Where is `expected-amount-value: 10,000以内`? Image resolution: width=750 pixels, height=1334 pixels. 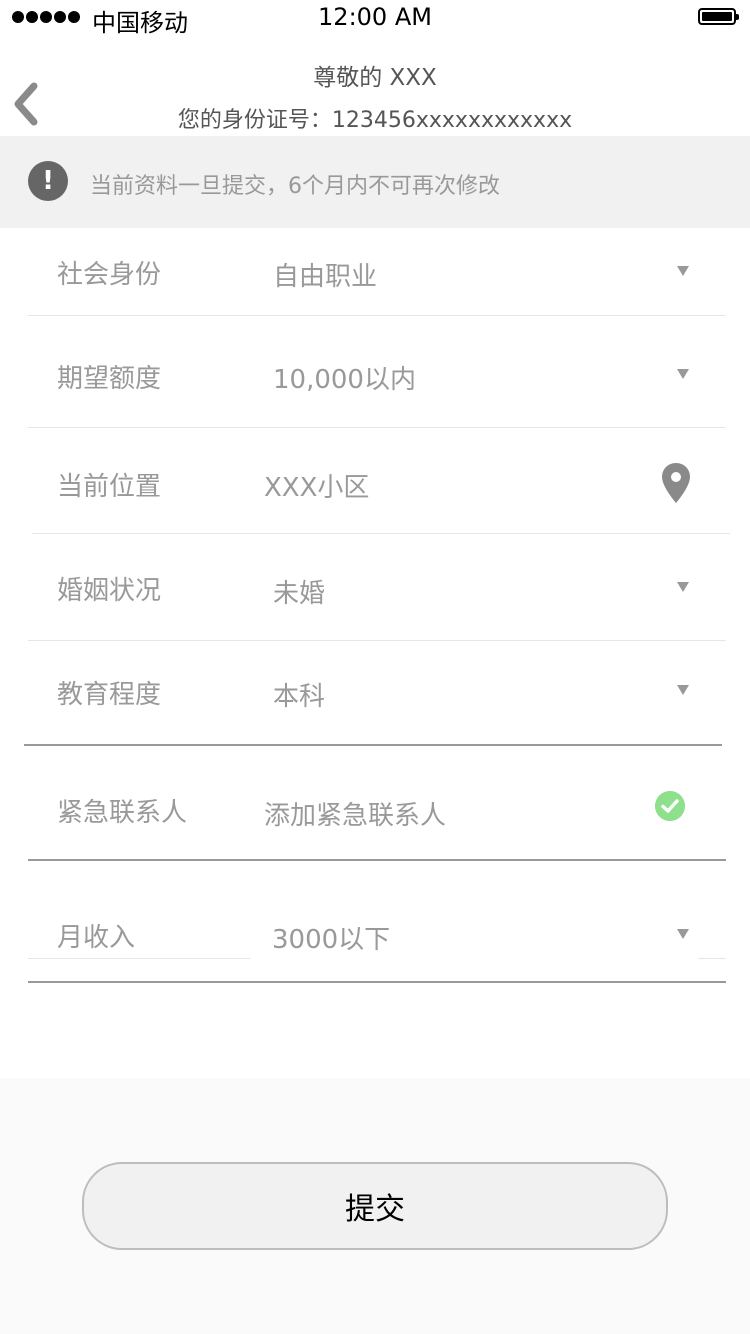 expected-amount-value: 10,000以内 is located at coordinates (344, 377).